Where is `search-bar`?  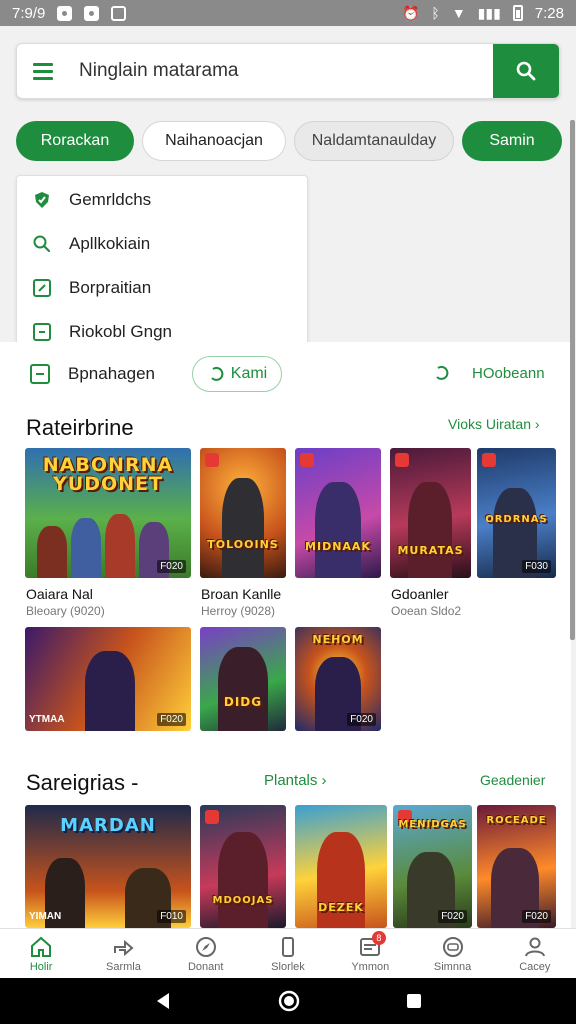 search-bar is located at coordinates (288, 71).